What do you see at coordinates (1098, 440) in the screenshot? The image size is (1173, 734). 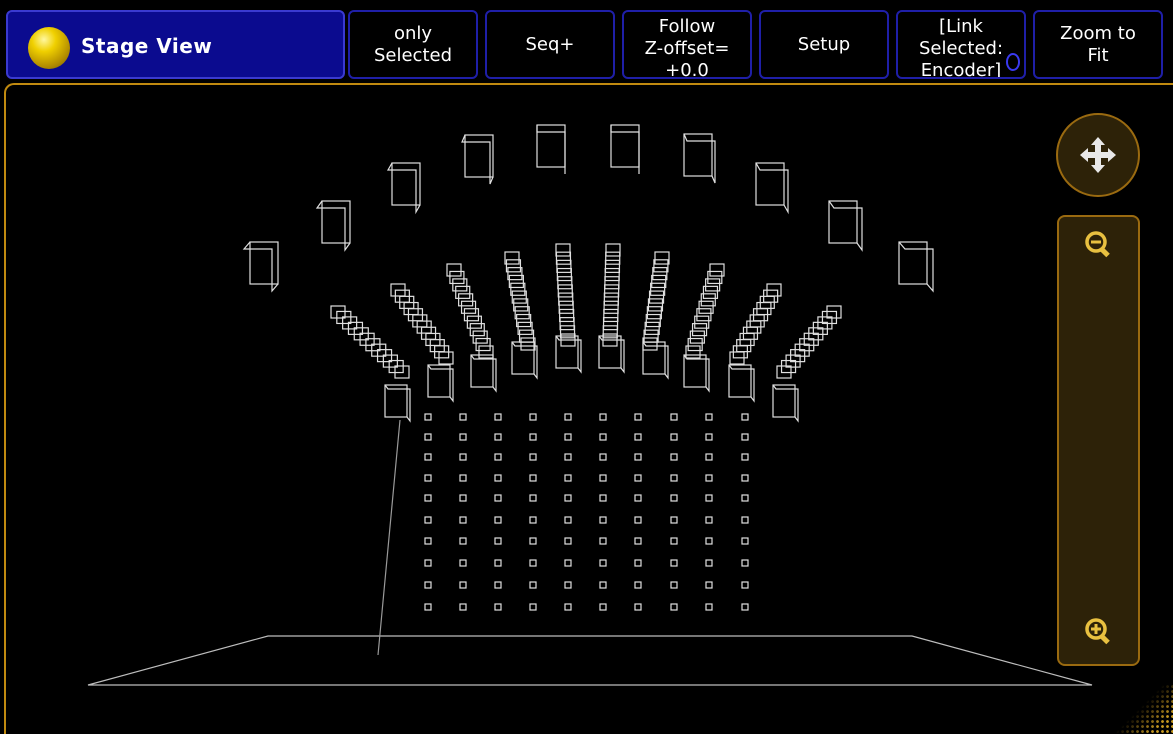 I see `zoom-slider` at bounding box center [1098, 440].